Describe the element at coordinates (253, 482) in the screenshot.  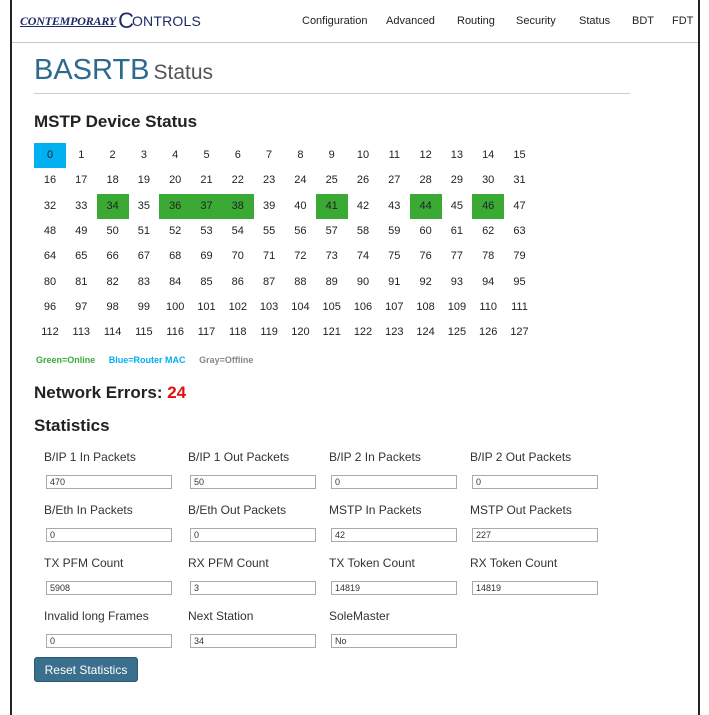
I see `stat-field-b-ip-1-out-packets` at that location.